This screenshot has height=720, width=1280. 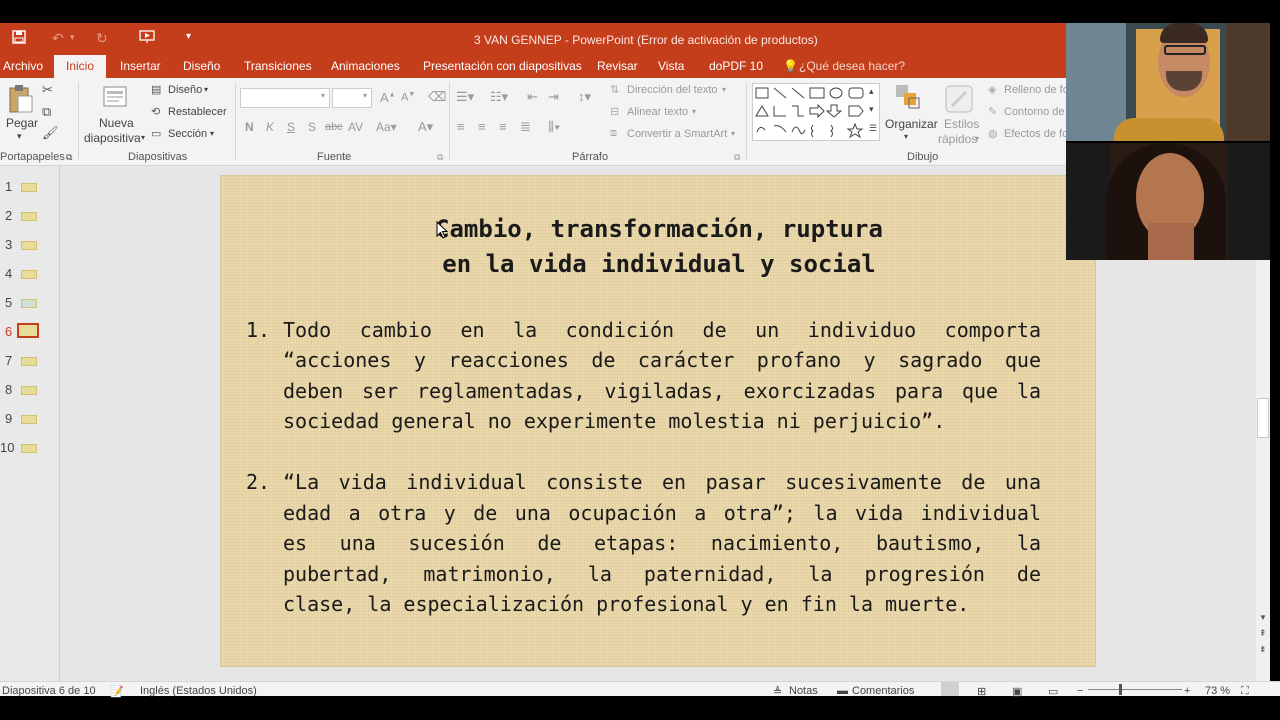 What do you see at coordinates (657, 112) in the screenshot?
I see `align-text-button: Alinear texto` at bounding box center [657, 112].